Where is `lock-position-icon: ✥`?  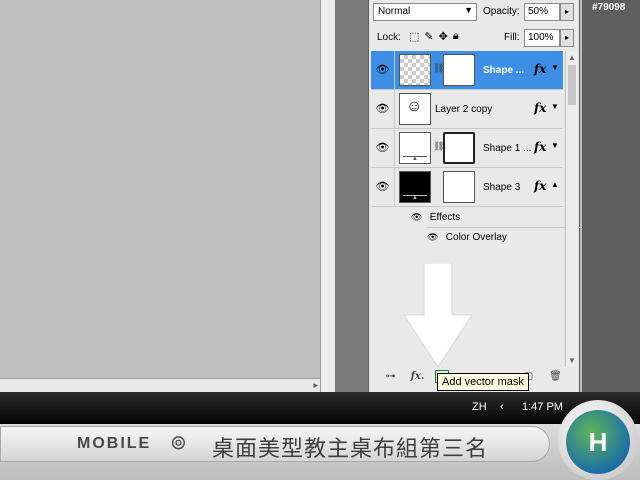 lock-position-icon: ✥ is located at coordinates (443, 36).